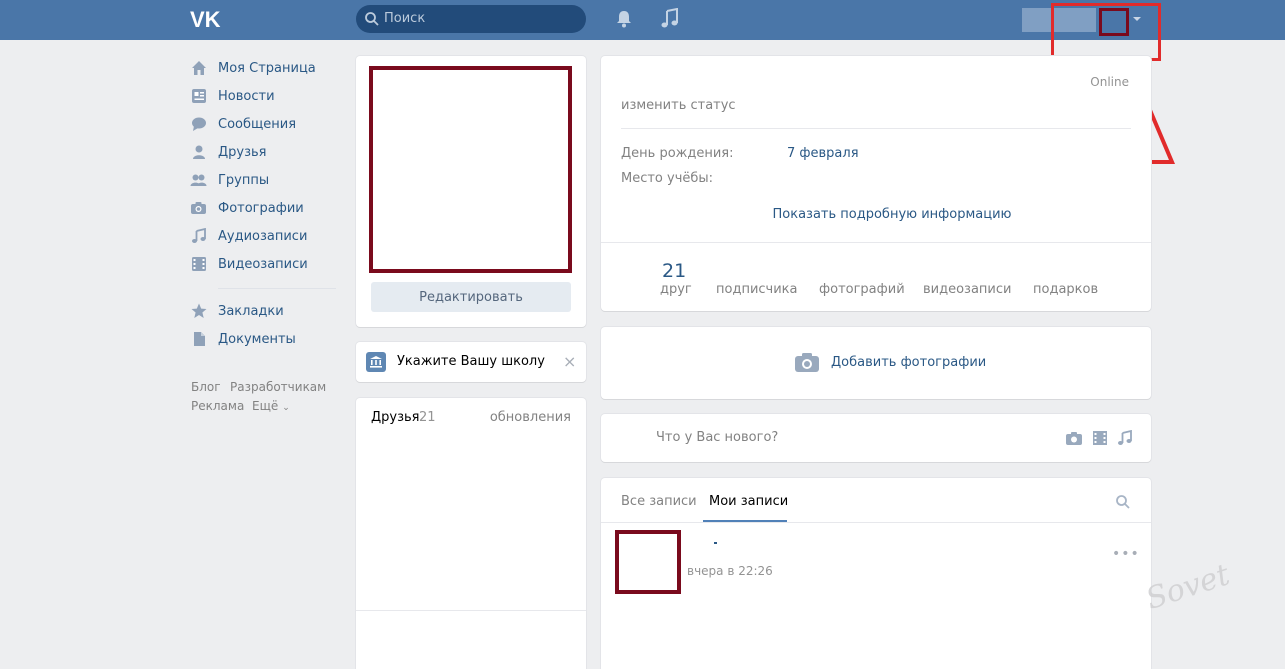 This screenshot has height=669, width=1285. Describe the element at coordinates (876, 522) in the screenshot. I see `wall-divider` at that location.